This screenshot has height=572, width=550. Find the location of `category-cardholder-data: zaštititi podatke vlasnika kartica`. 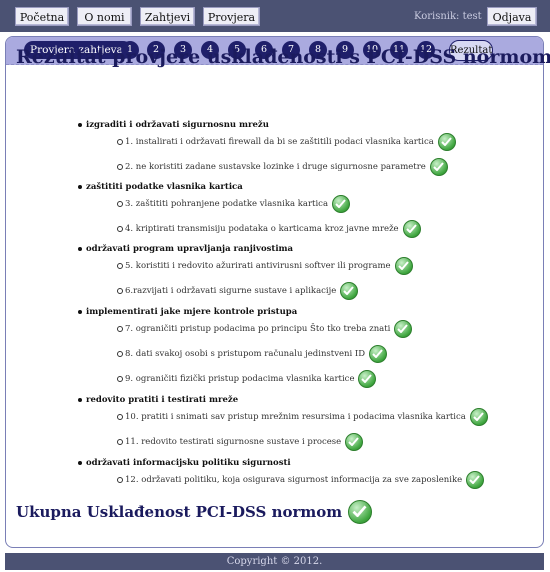

category-cardholder-data: zaštititi podatke vlasnika kartica is located at coordinates (160, 187).